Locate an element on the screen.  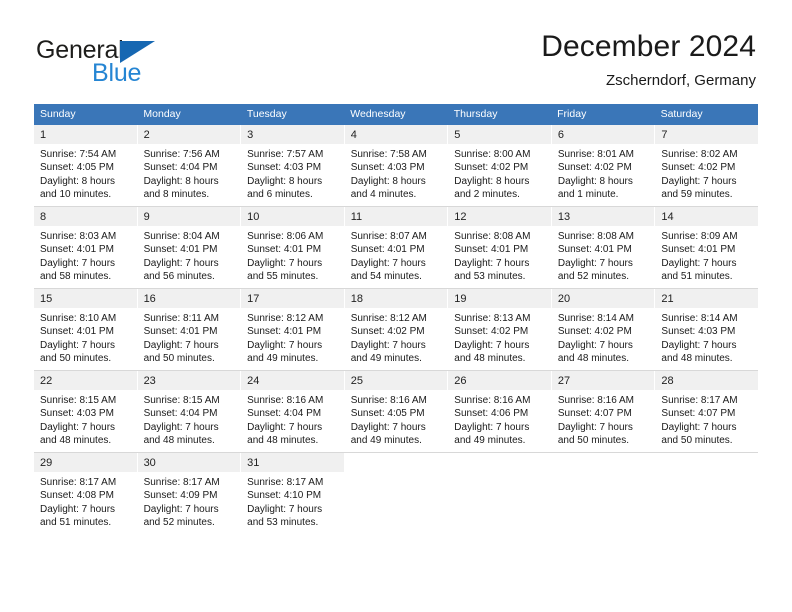
sunset-text: Sunset: 4:03 PM is located at coordinates (698, 332).